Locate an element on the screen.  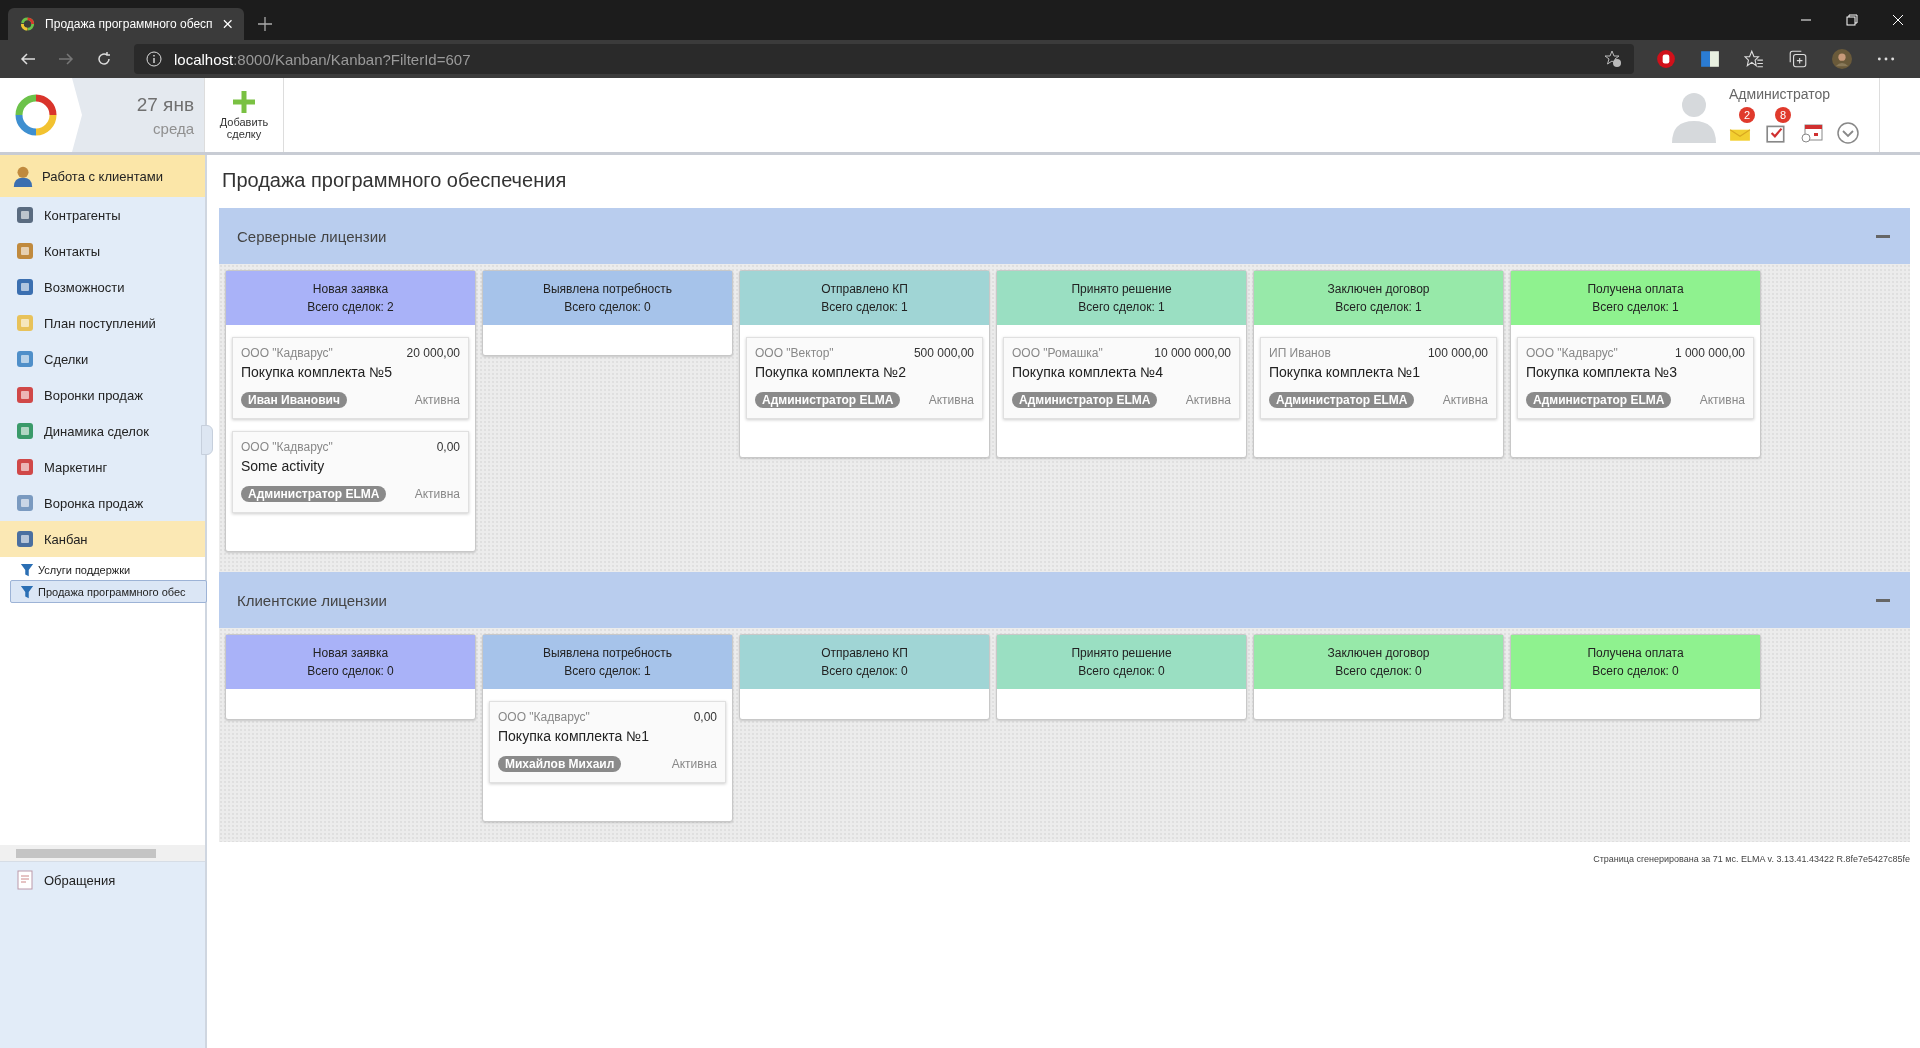
weekday-label: среда is located at coordinates (173, 128).